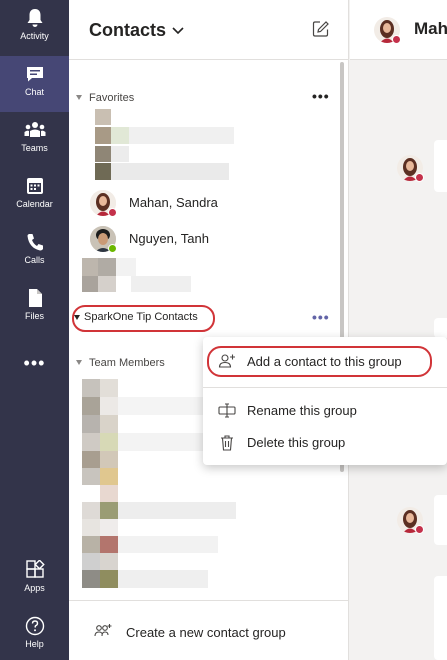  What do you see at coordinates (227, 443) in the screenshot?
I see `trash-icon` at bounding box center [227, 443].